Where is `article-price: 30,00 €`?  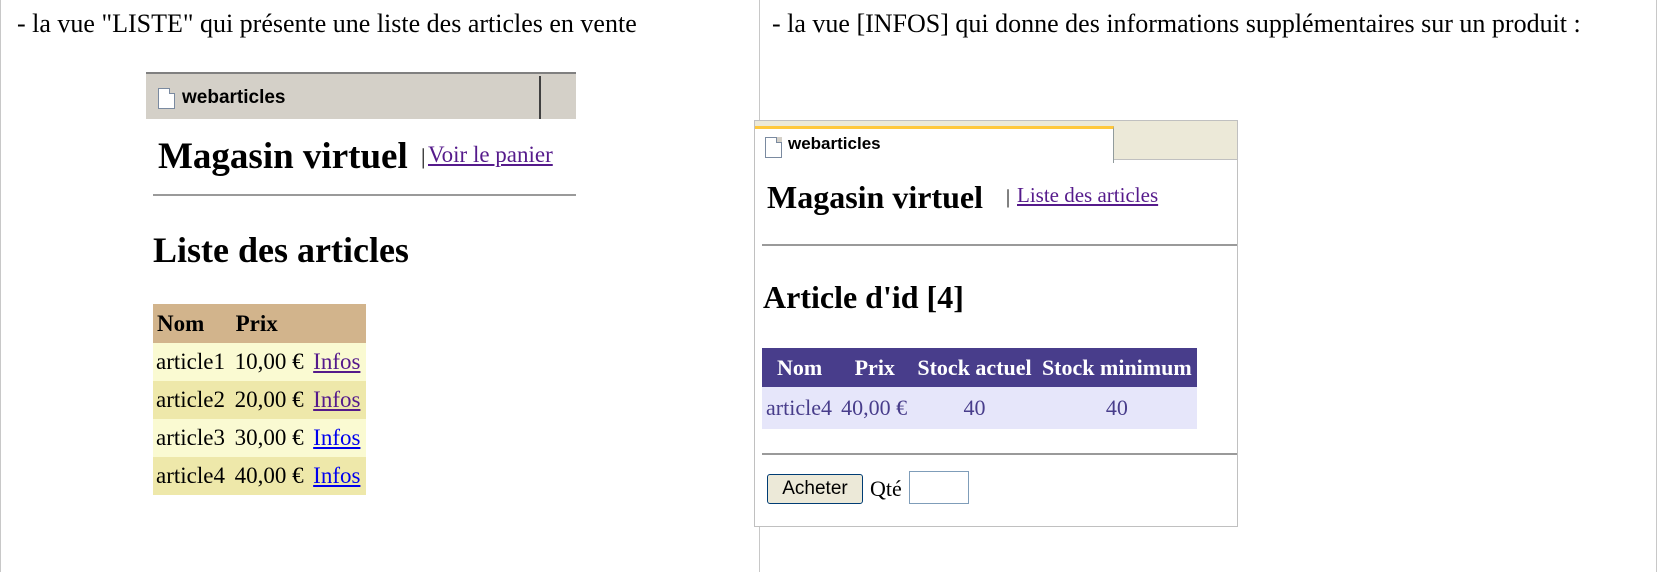 article-price: 30,00 € is located at coordinates (271, 438).